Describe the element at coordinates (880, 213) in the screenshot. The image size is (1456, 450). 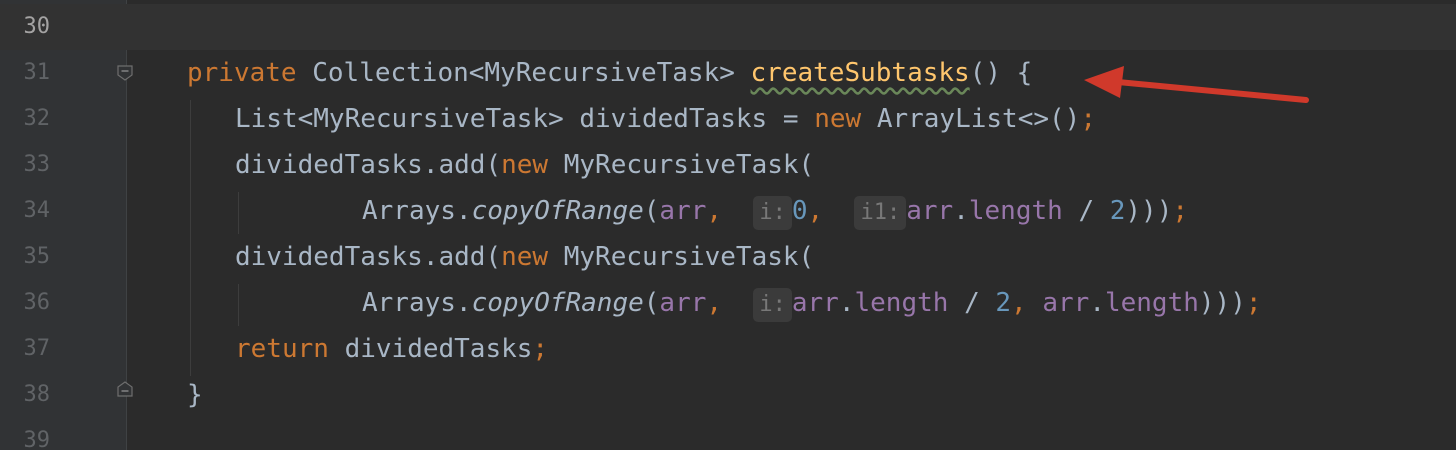
I see `parameter-hint: i1:` at that location.